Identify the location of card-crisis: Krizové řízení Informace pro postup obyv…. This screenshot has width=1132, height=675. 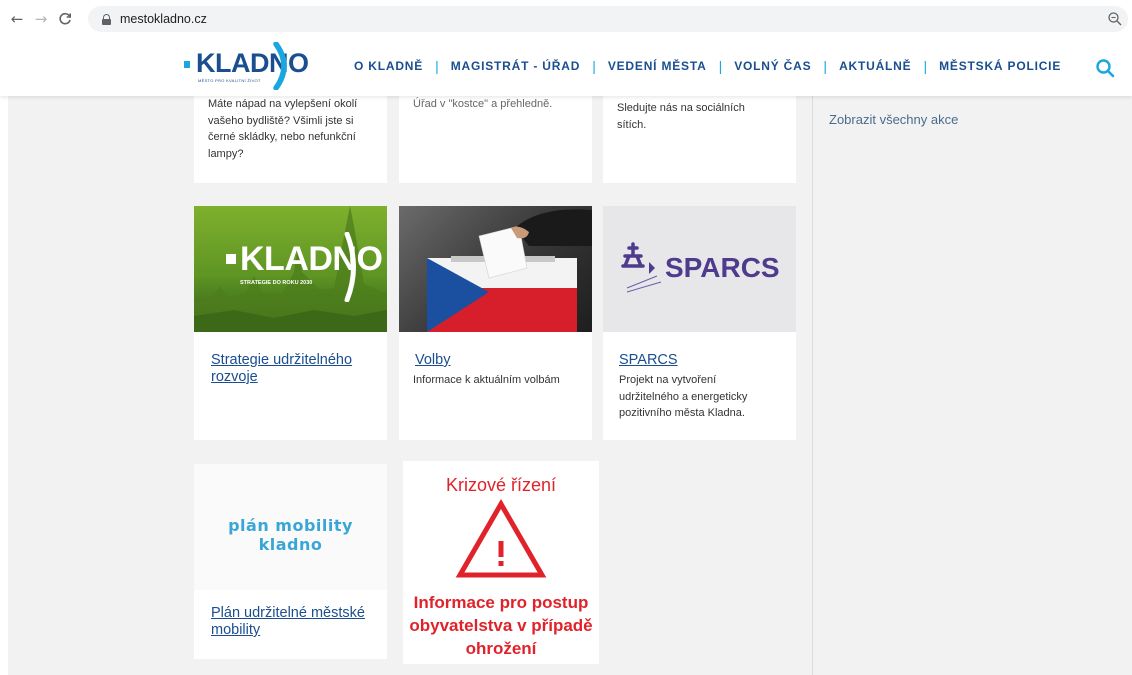
(501, 562).